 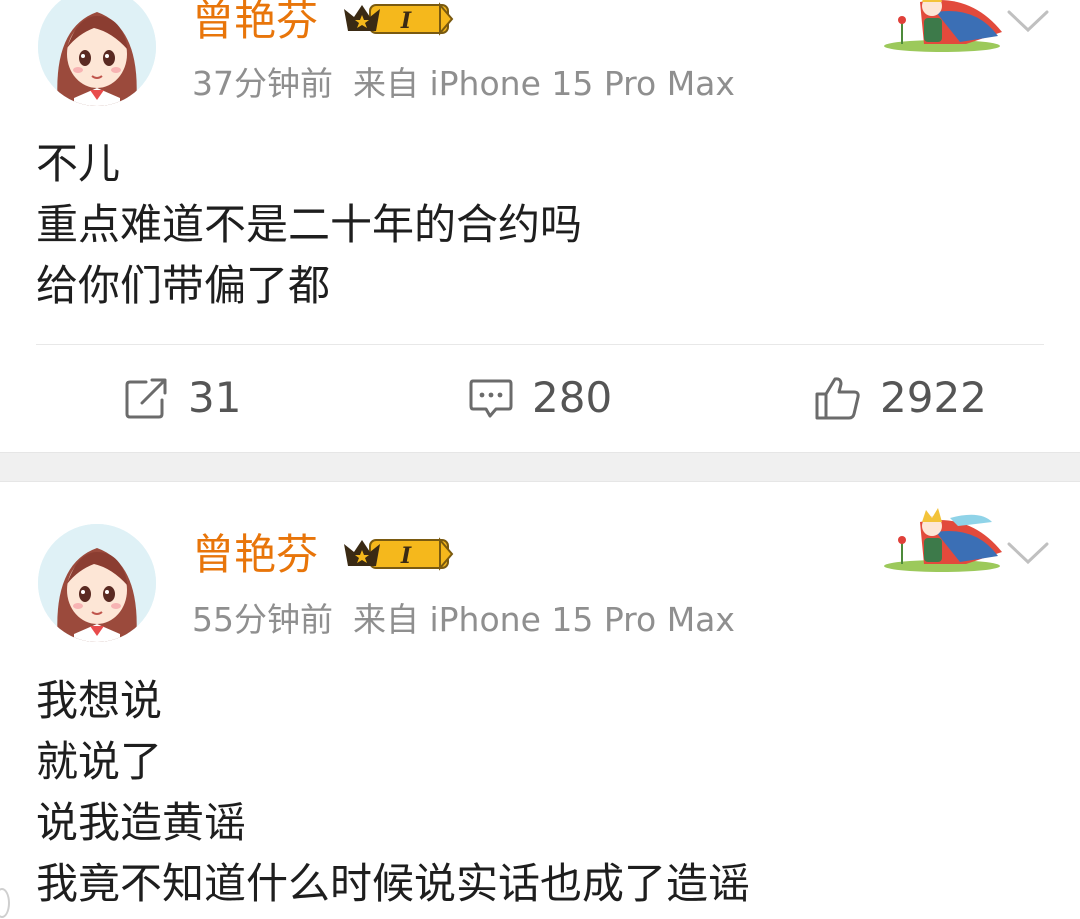 I want to click on post-text-line: 重点难道不是二十年的合约吗, so click(x=309, y=224).